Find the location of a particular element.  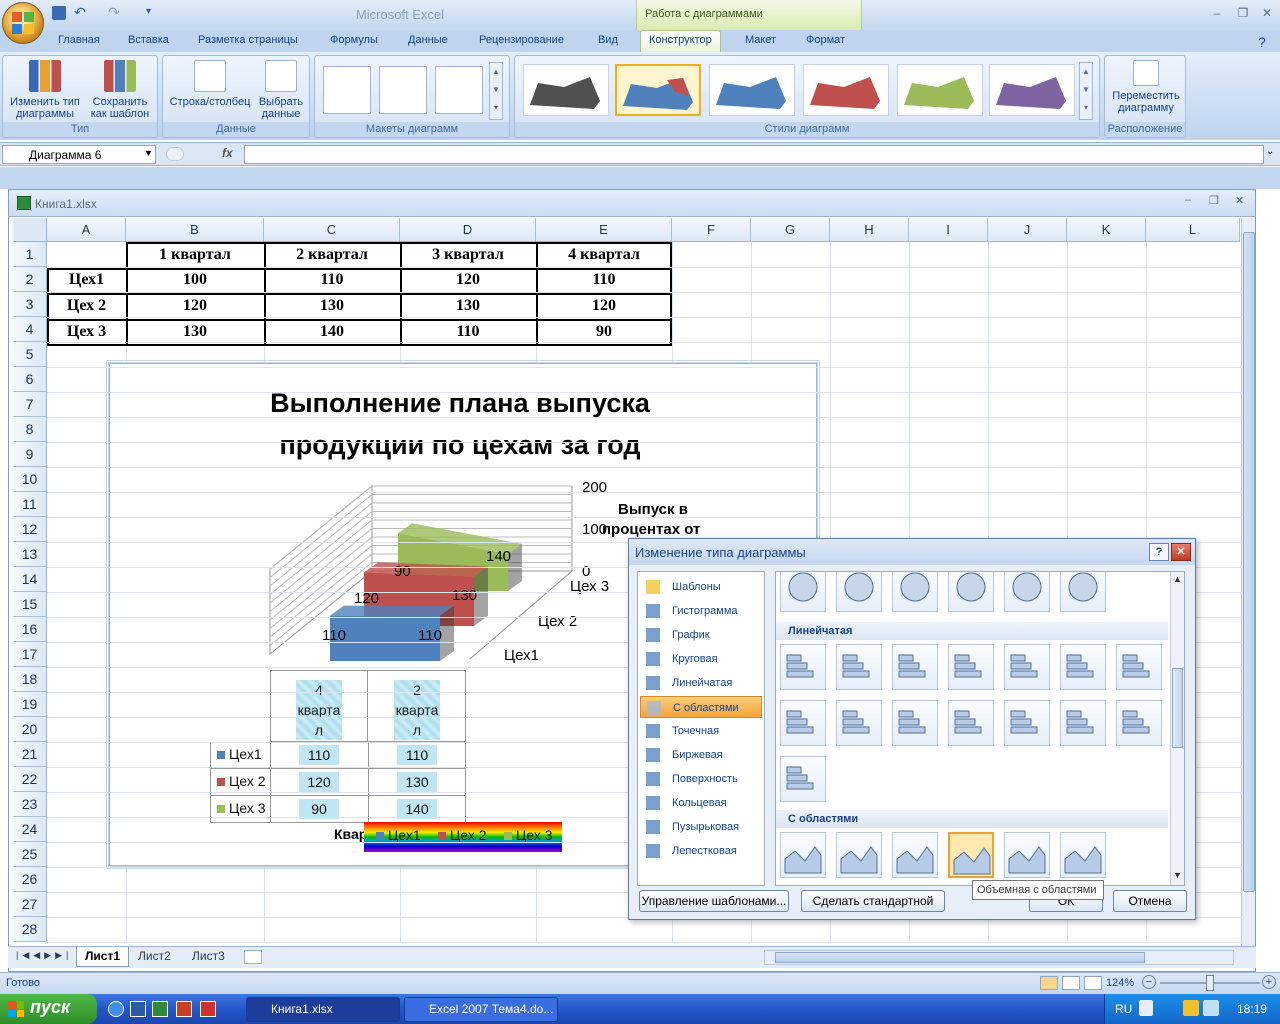

tab-review: Рецензирование is located at coordinates (521, 40).